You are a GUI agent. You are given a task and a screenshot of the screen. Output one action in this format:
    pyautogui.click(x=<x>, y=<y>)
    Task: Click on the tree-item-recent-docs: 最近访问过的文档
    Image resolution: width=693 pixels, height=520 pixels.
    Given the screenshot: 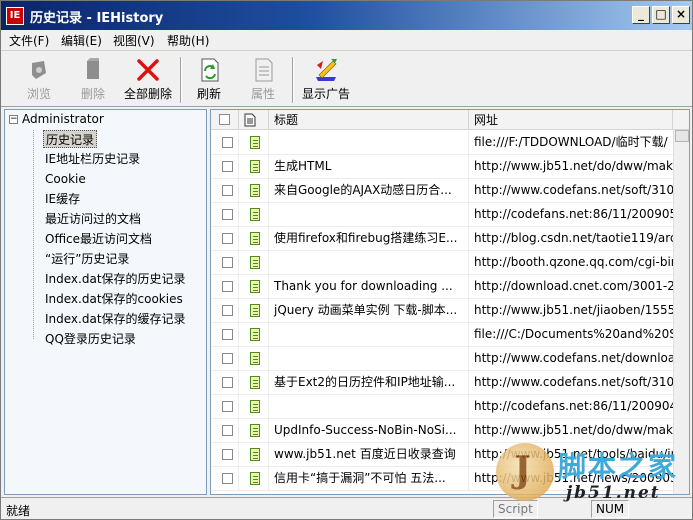 What is the action you would take?
    pyautogui.click(x=93, y=219)
    